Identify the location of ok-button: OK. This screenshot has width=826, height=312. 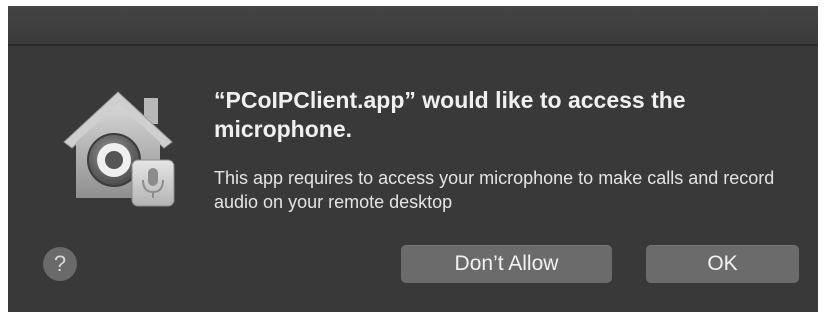
(722, 264).